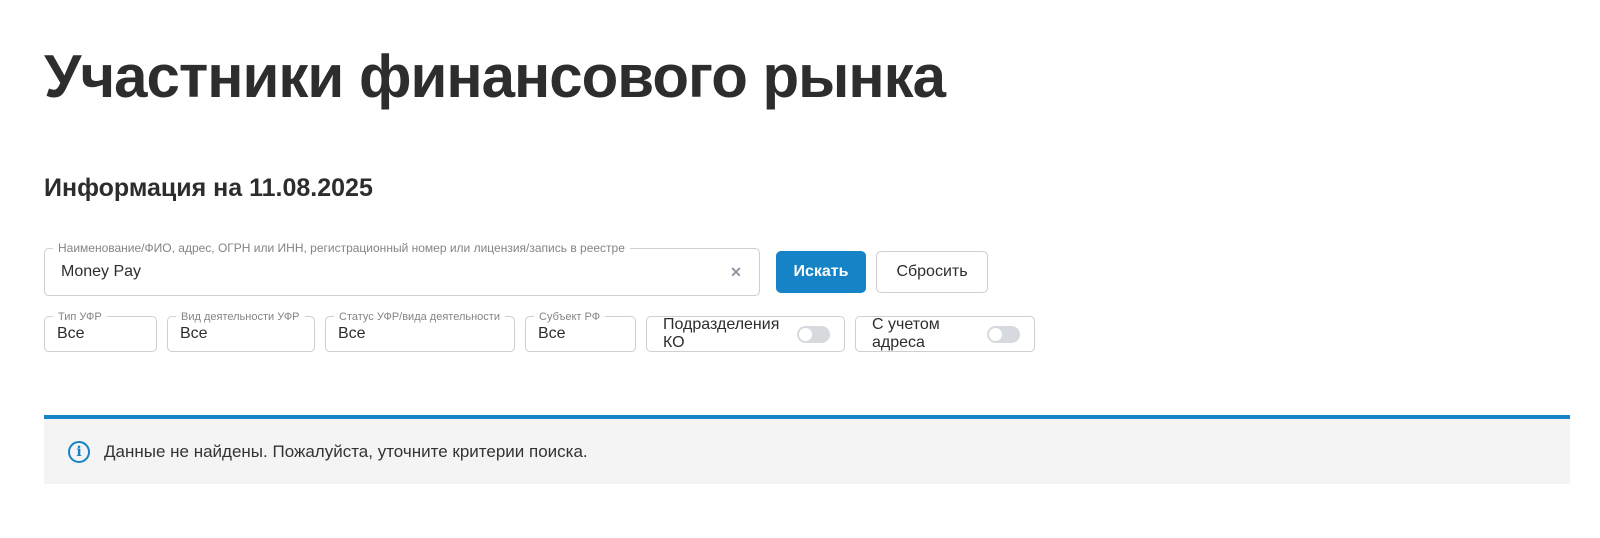  I want to click on toggle-with-address-switch, so click(1003, 334).